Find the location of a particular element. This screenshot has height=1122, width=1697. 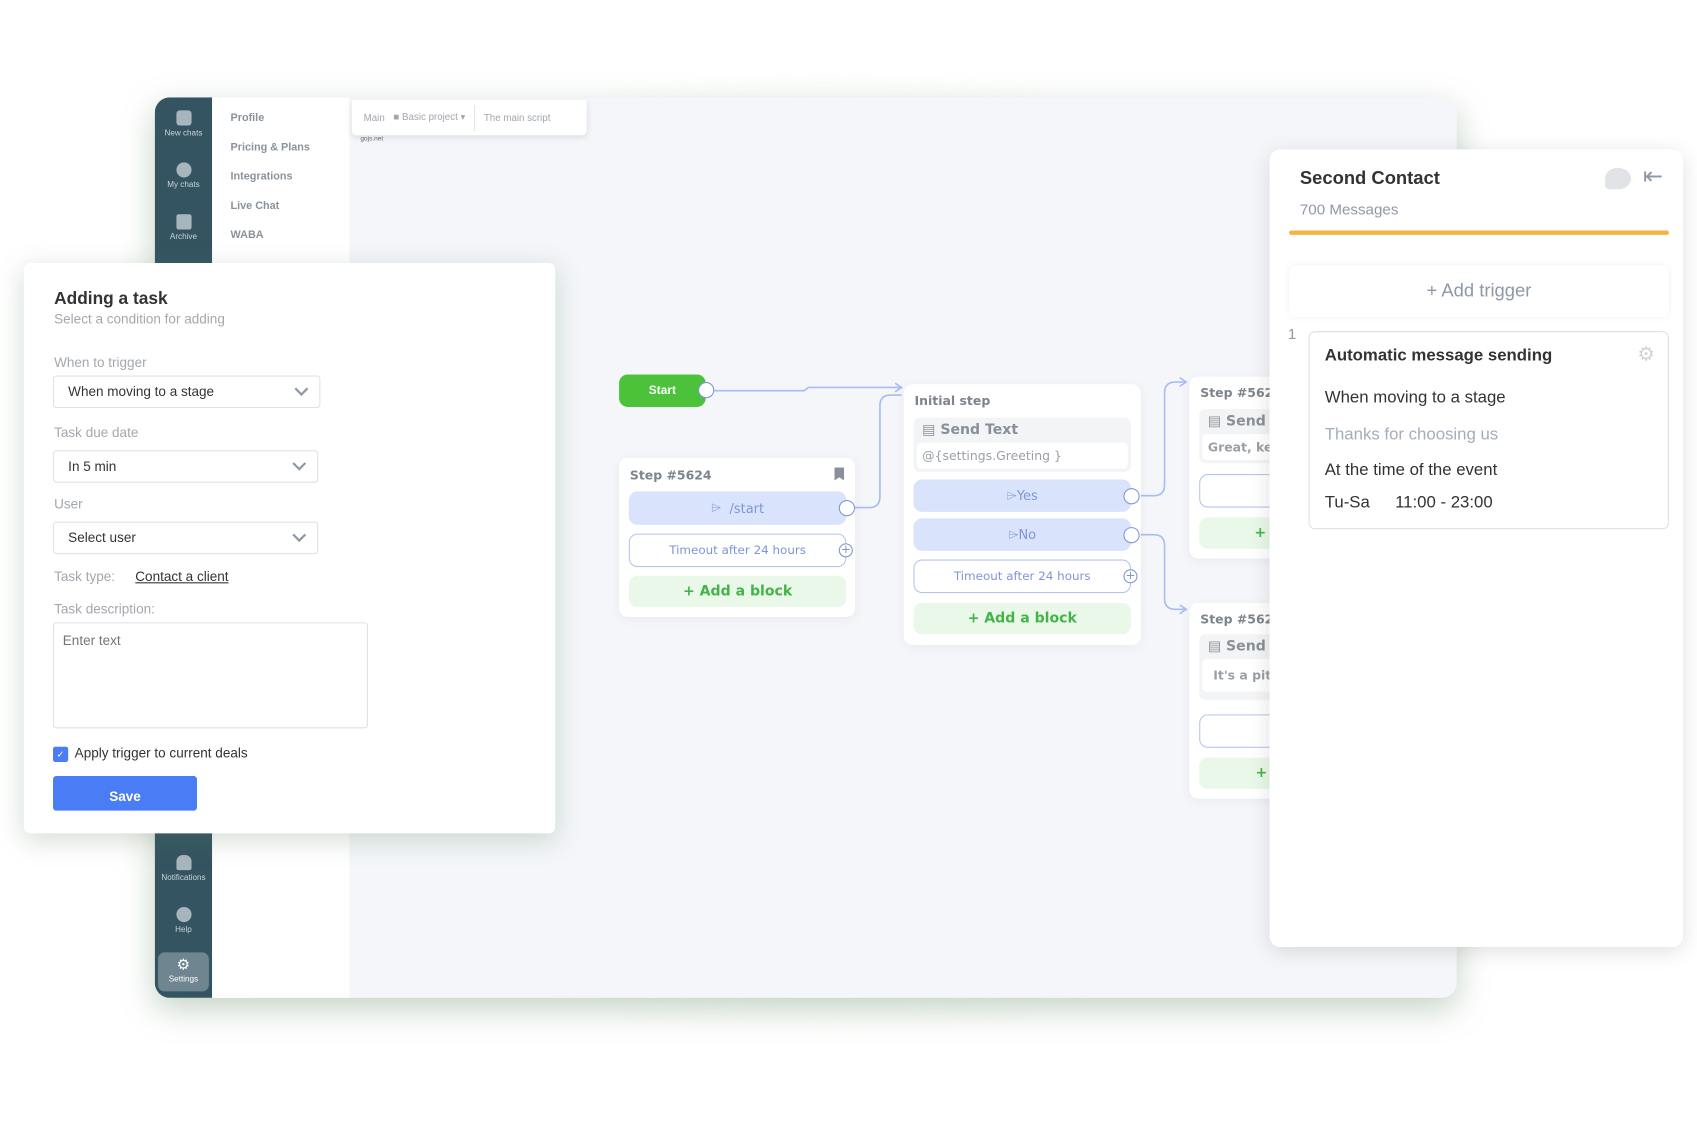

description-label: Task description: is located at coordinates (104, 609).